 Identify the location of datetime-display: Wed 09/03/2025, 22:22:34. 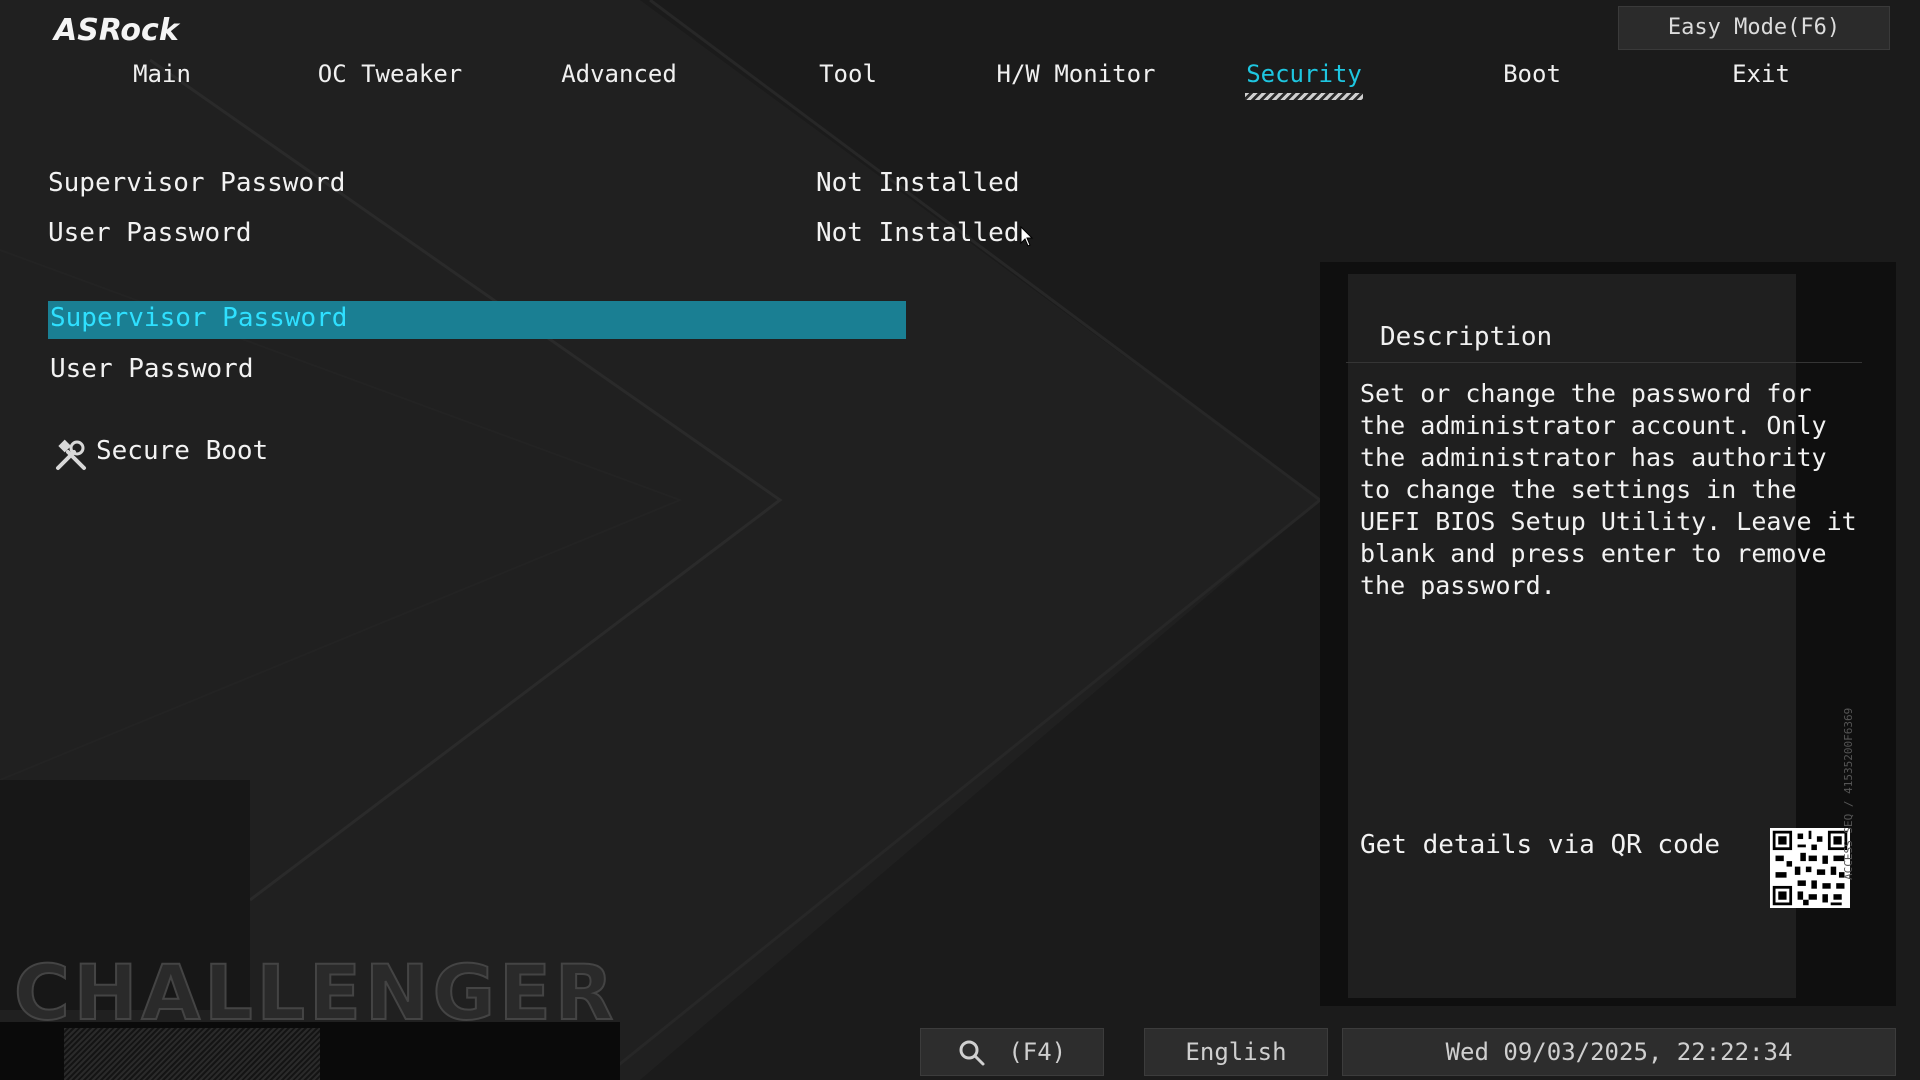
(1619, 1052).